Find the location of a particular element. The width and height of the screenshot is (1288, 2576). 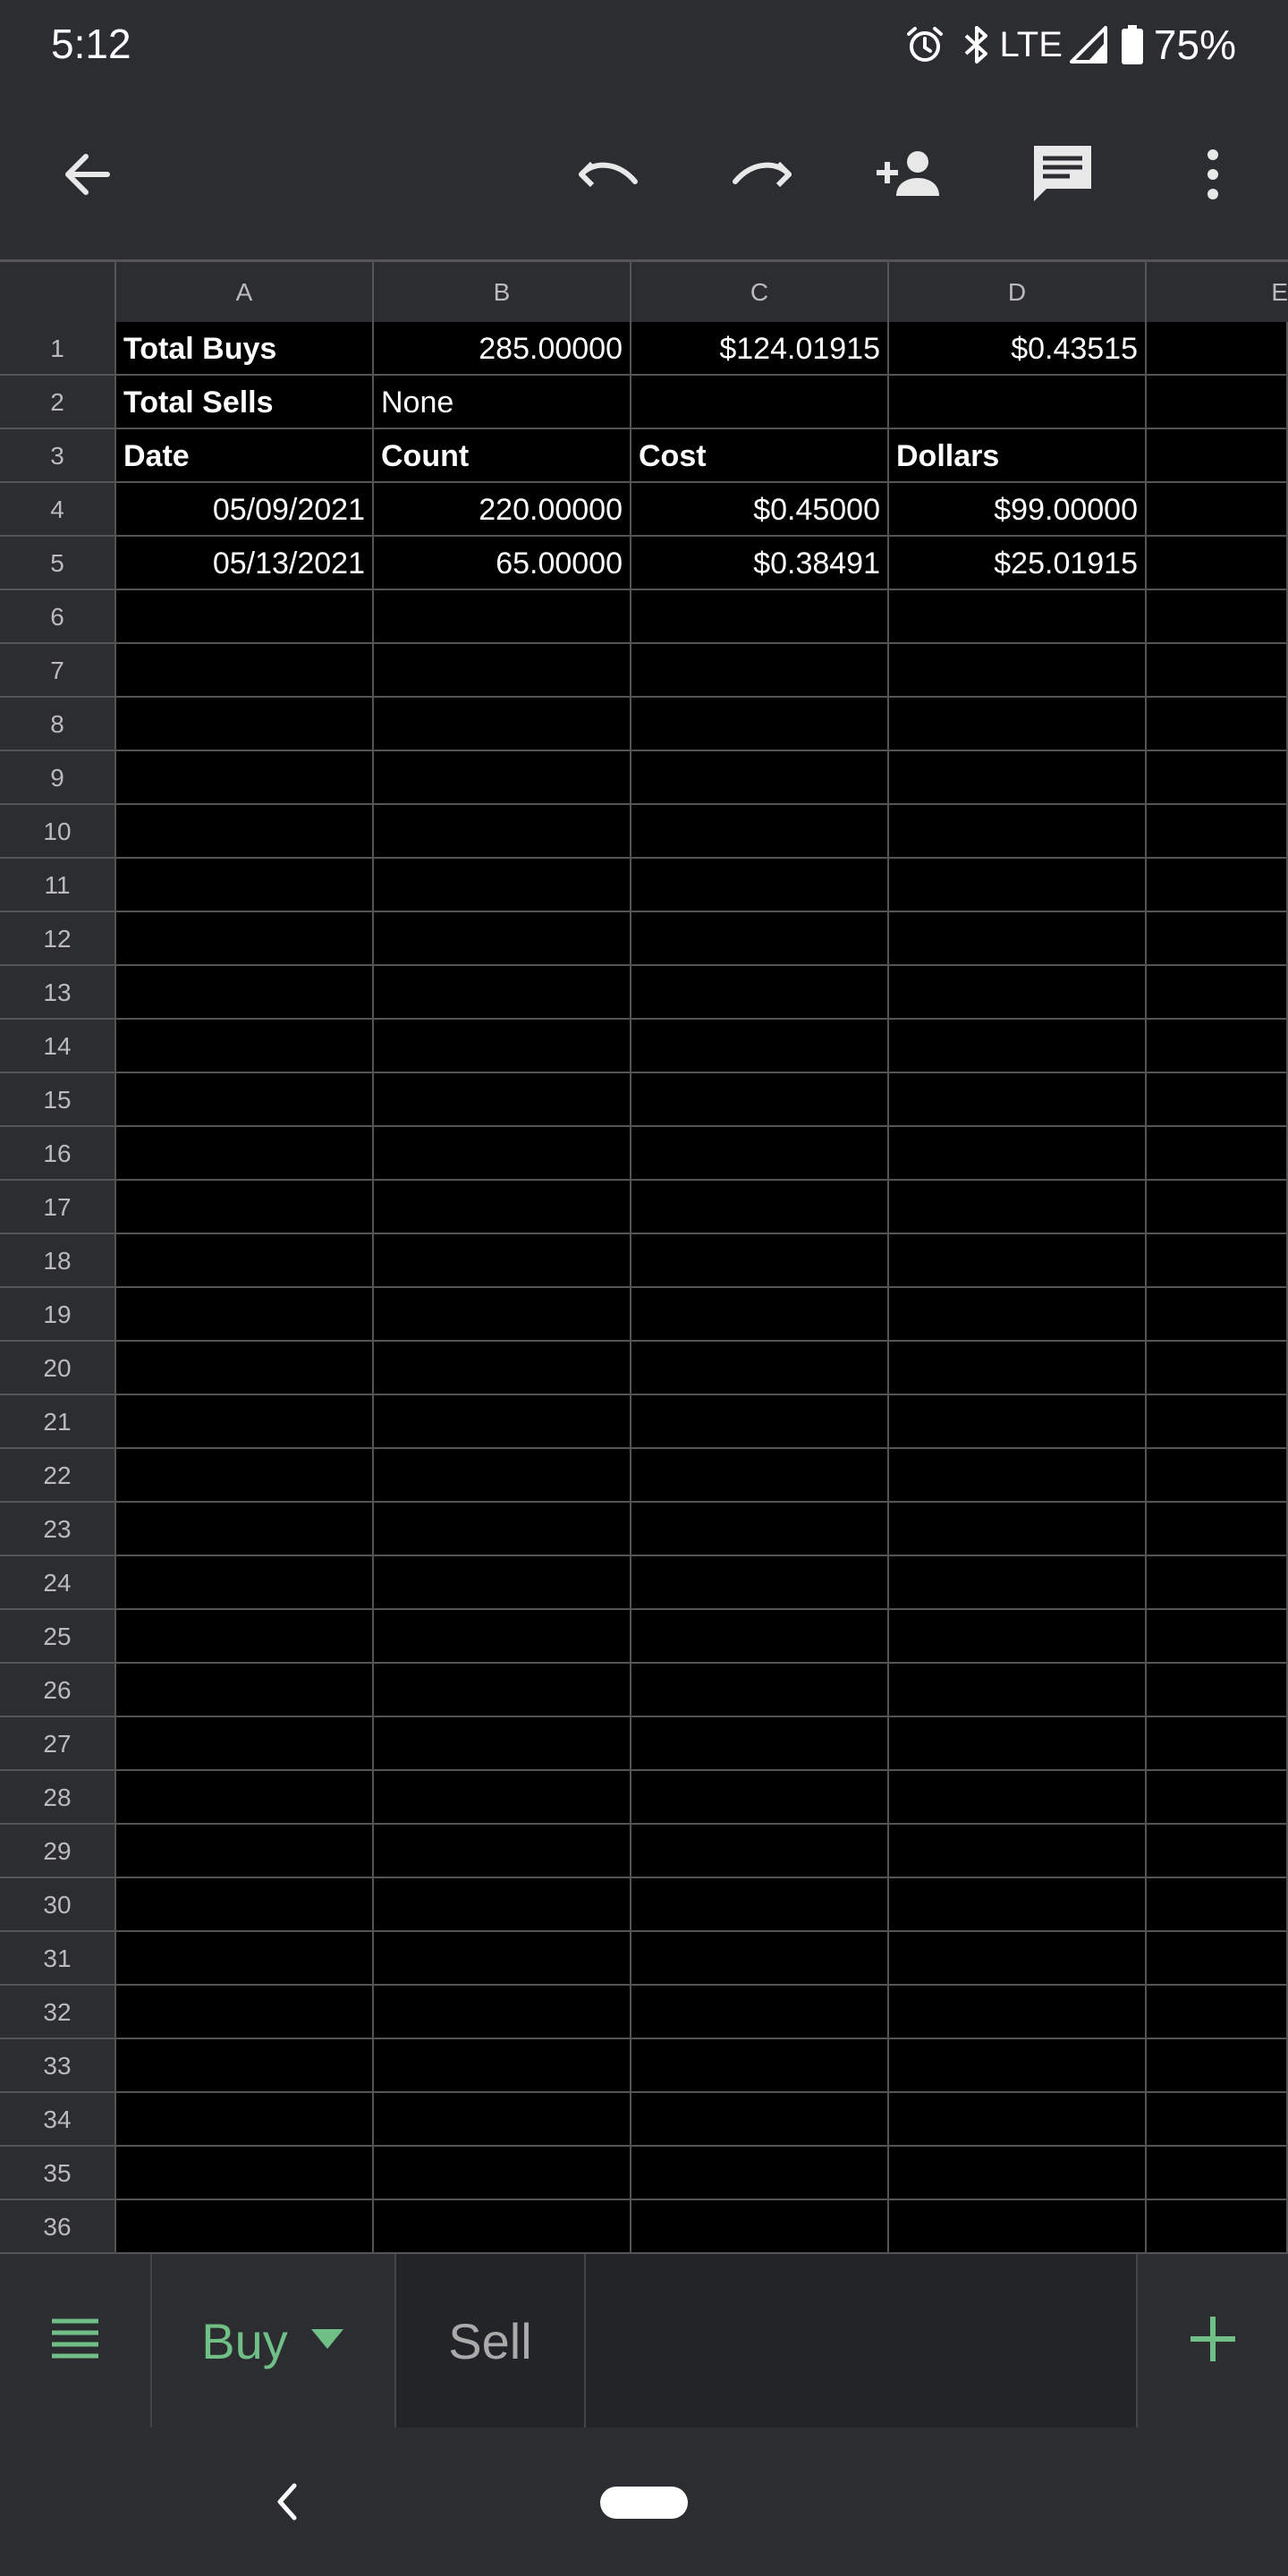

column-header-d: D is located at coordinates (1018, 292).